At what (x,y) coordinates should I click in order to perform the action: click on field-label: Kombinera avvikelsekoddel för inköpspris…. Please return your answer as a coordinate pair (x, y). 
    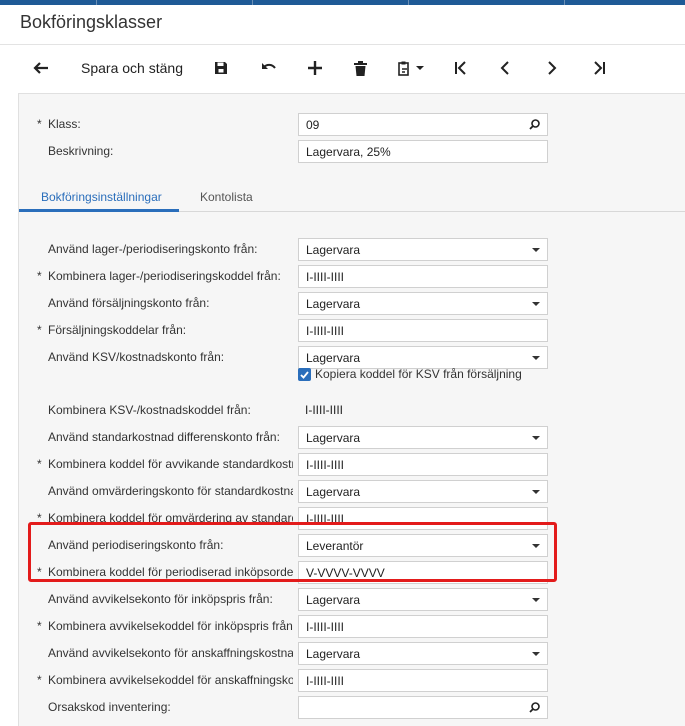
    Looking at the image, I should click on (170, 626).